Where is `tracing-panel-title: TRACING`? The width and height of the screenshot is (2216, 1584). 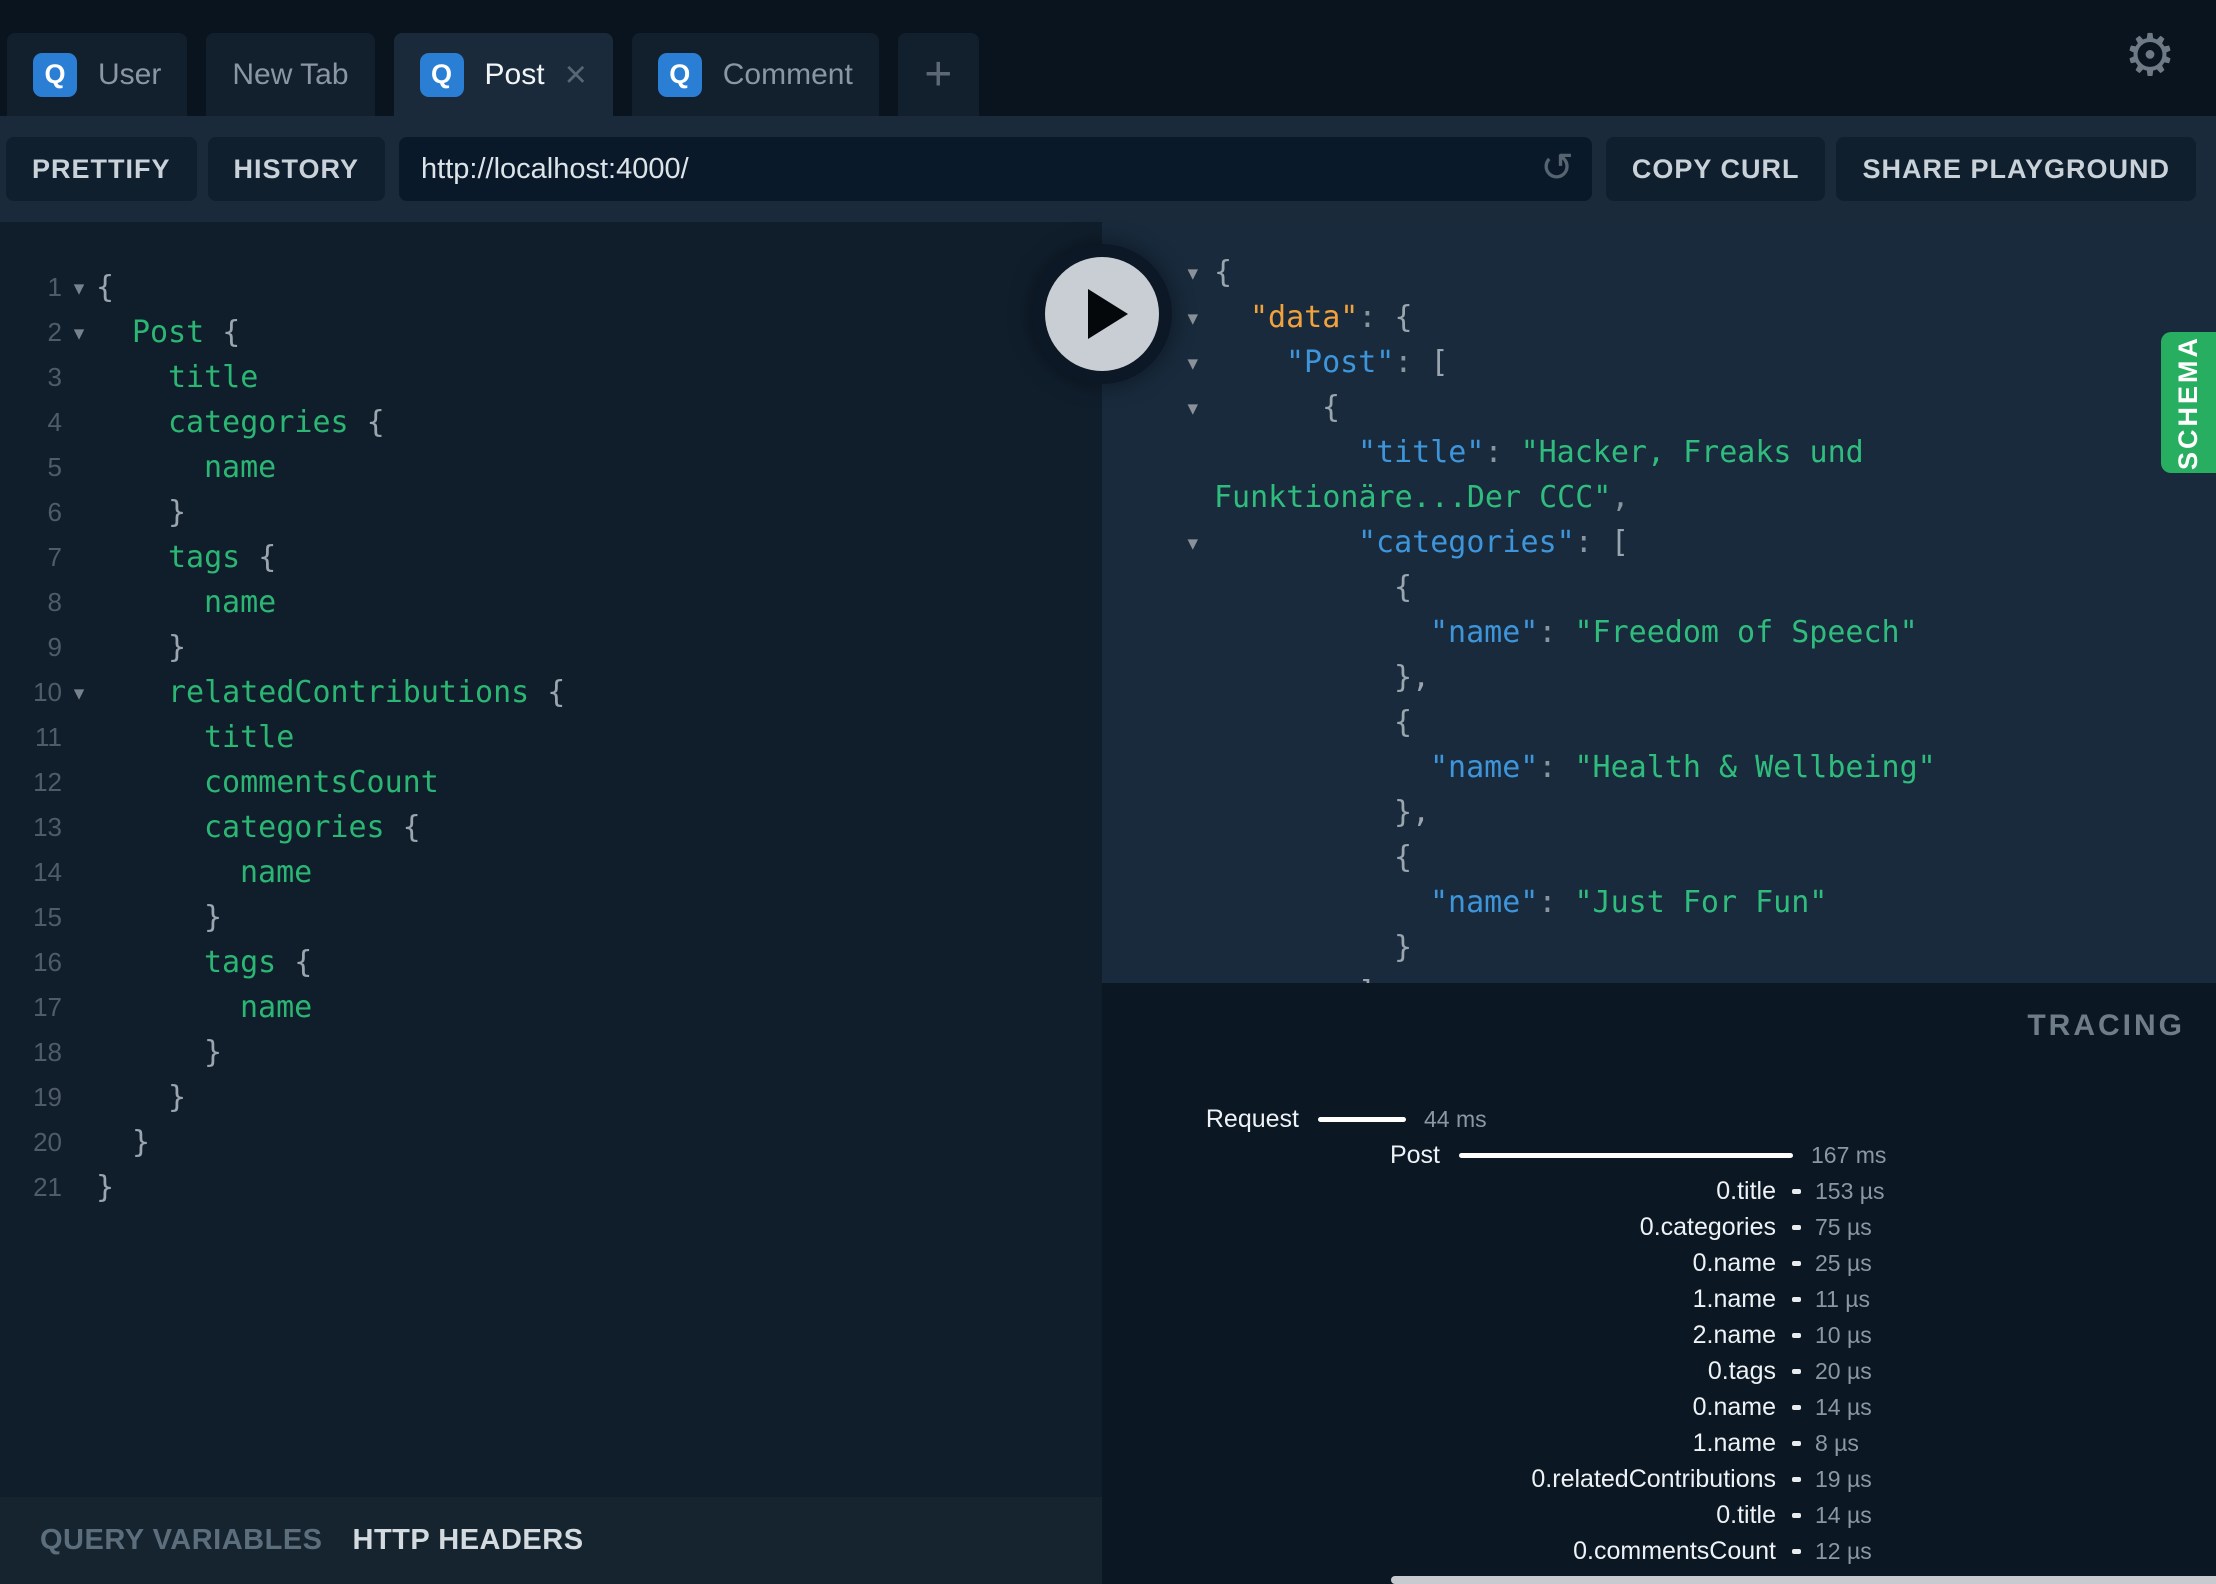
tracing-panel-title: TRACING is located at coordinates (2106, 1026).